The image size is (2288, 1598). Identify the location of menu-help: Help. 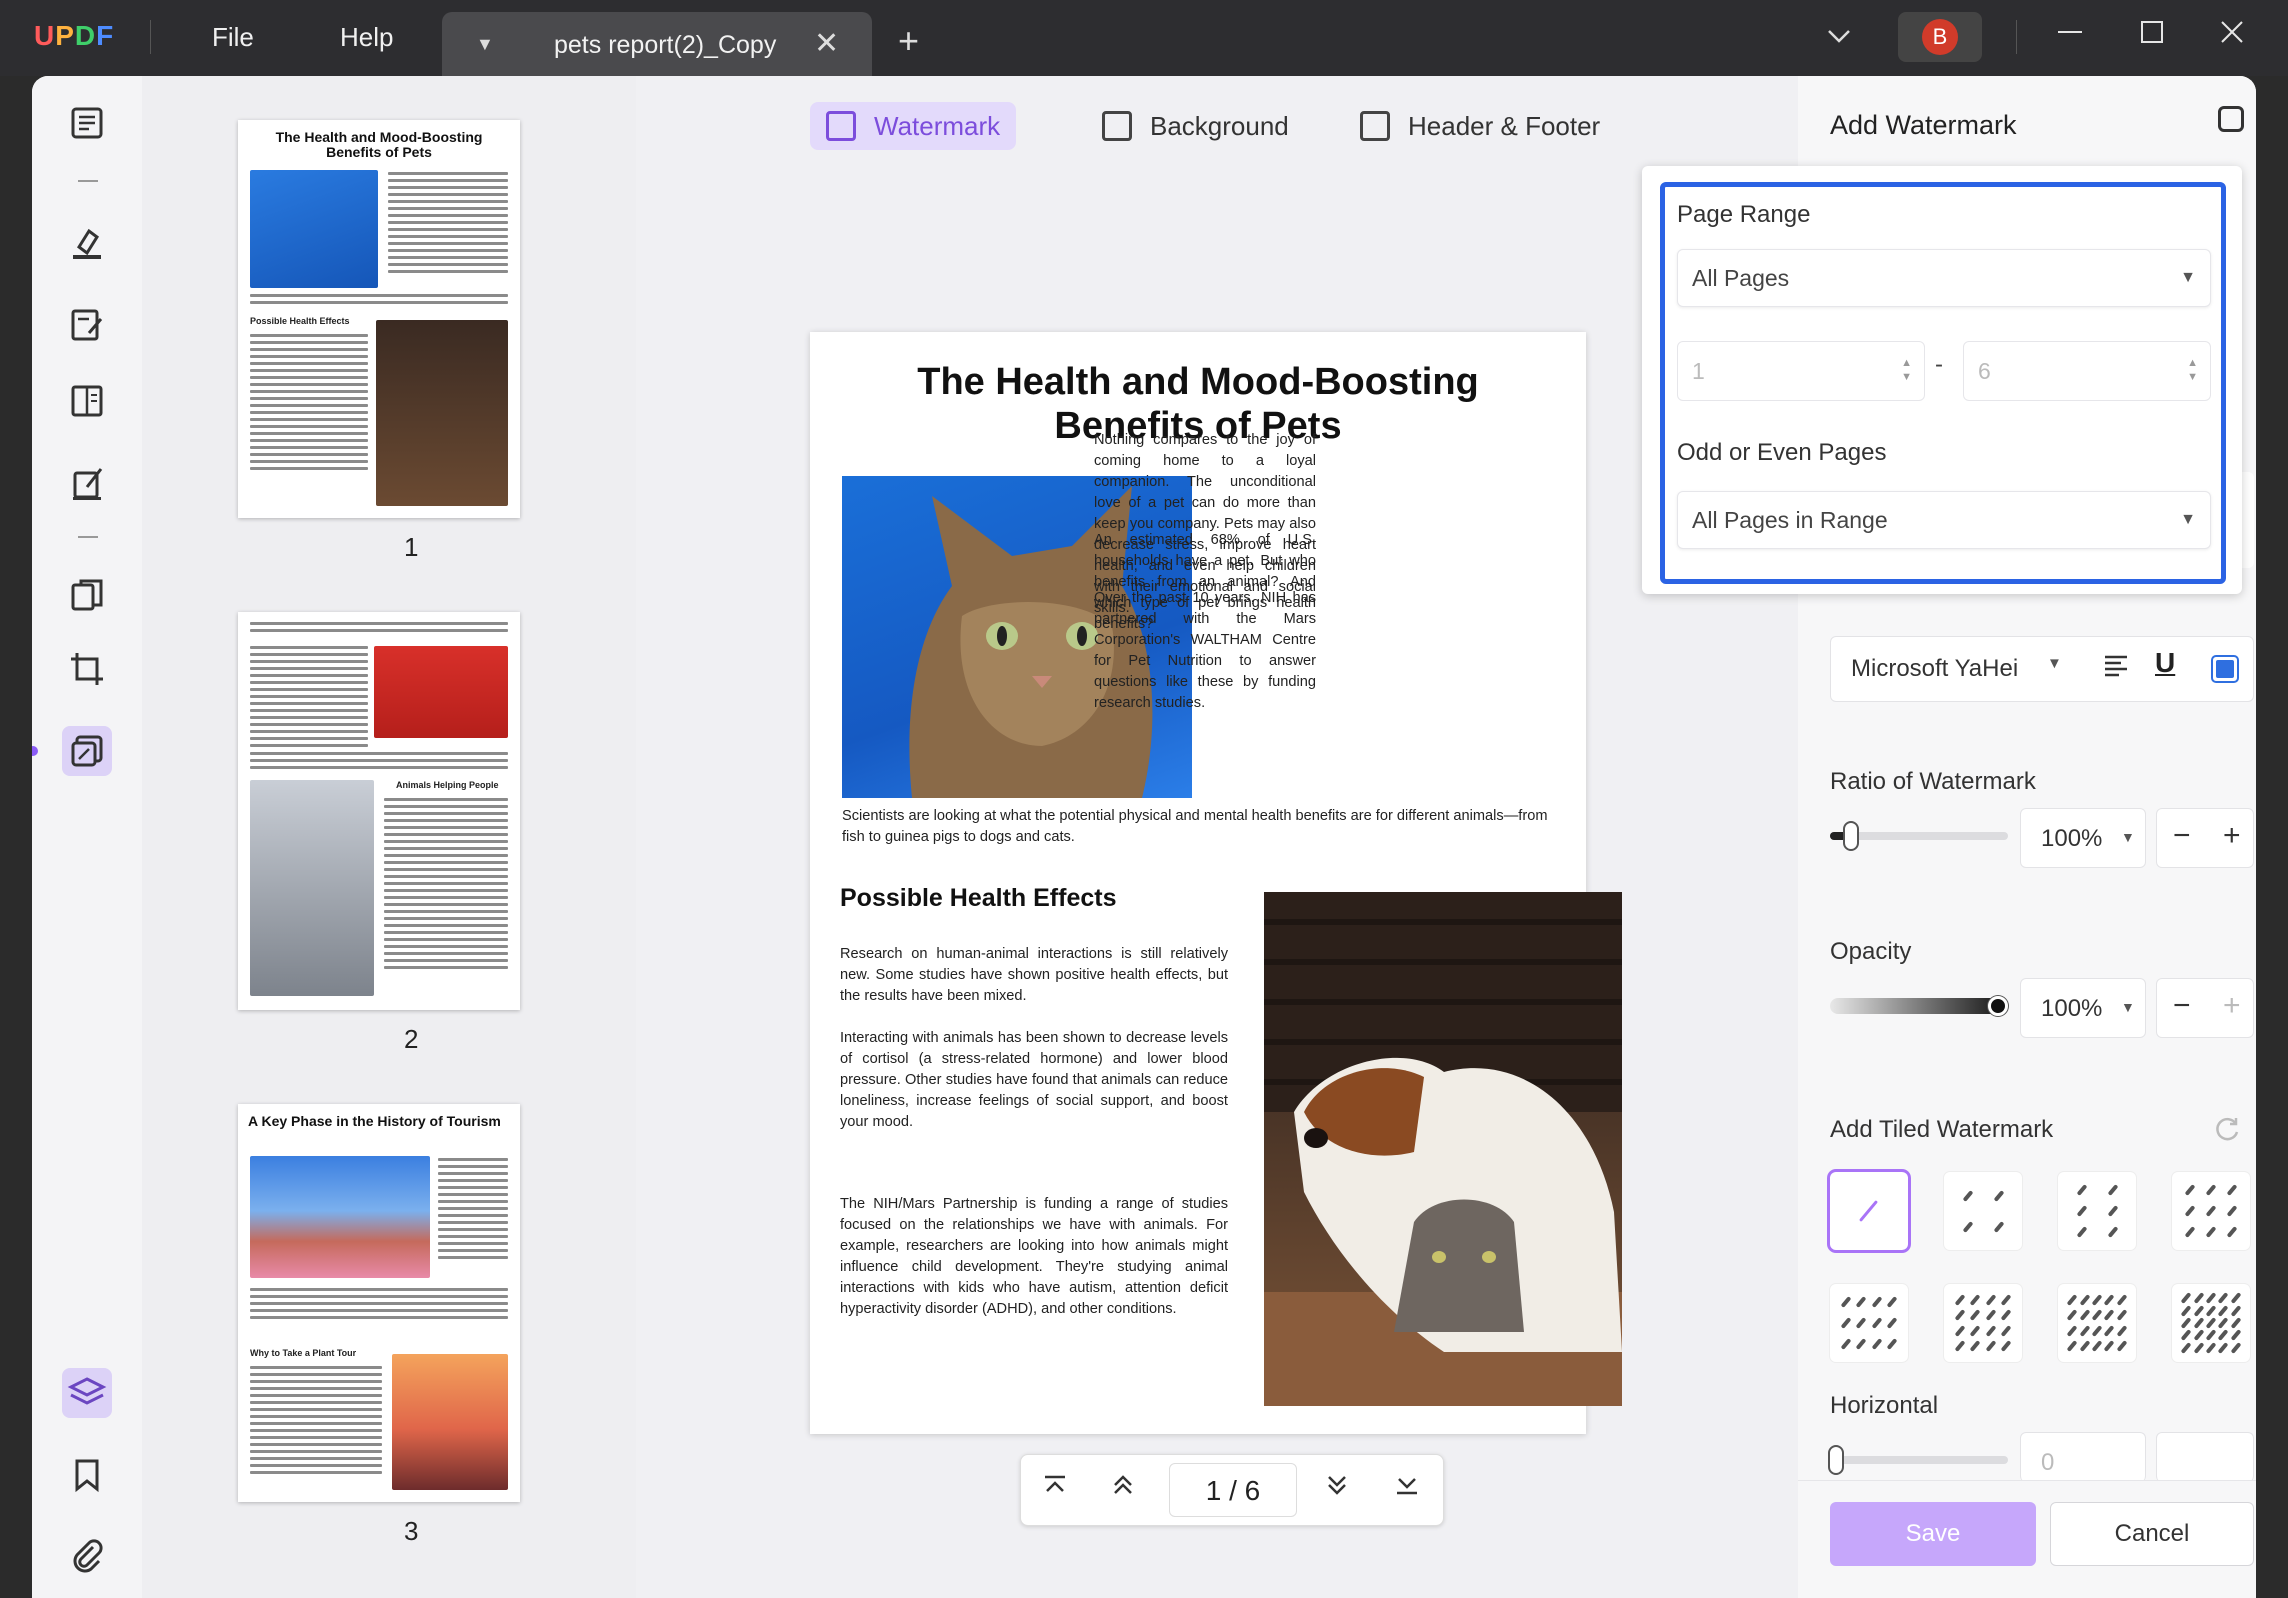
(366, 37).